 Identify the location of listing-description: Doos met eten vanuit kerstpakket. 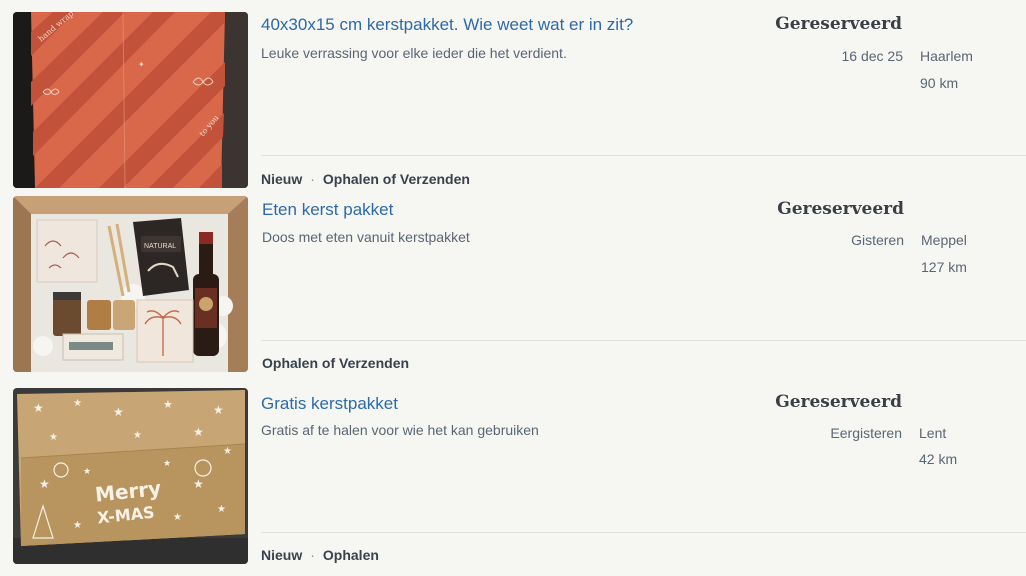
(366, 237).